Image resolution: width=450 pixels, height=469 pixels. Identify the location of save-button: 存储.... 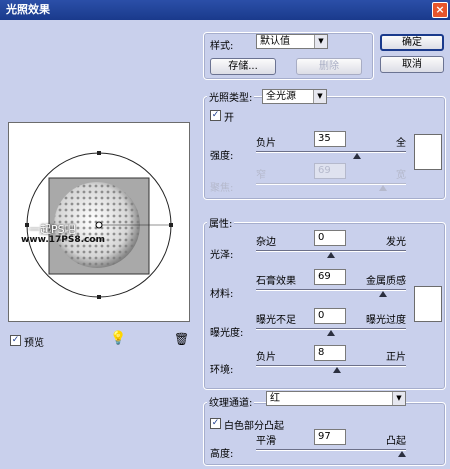
(243, 66).